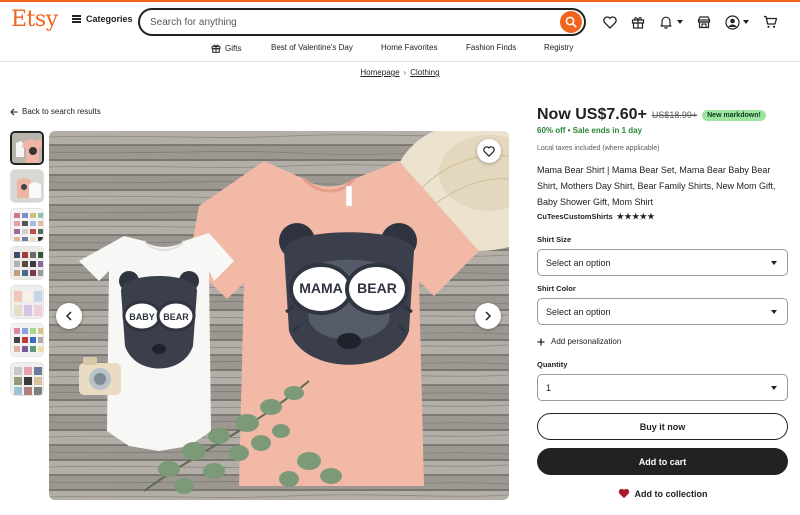 This screenshot has width=800, height=515. I want to click on shirt-size-value: Select an option, so click(578, 263).